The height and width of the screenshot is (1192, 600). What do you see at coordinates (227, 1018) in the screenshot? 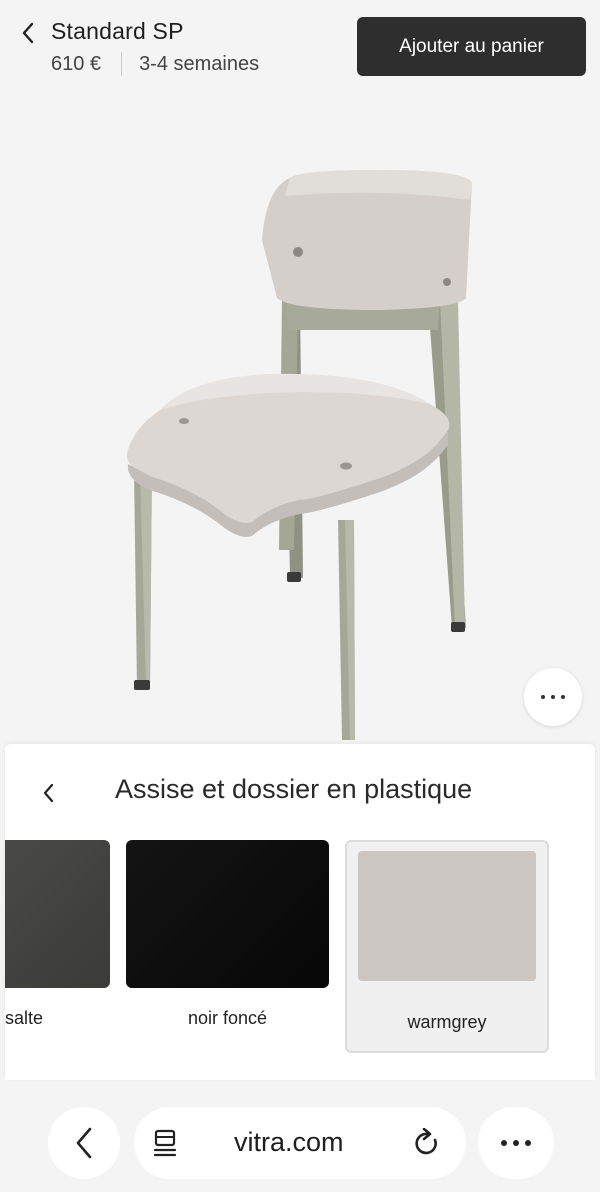
I see `swatch-label: noir foncé` at bounding box center [227, 1018].